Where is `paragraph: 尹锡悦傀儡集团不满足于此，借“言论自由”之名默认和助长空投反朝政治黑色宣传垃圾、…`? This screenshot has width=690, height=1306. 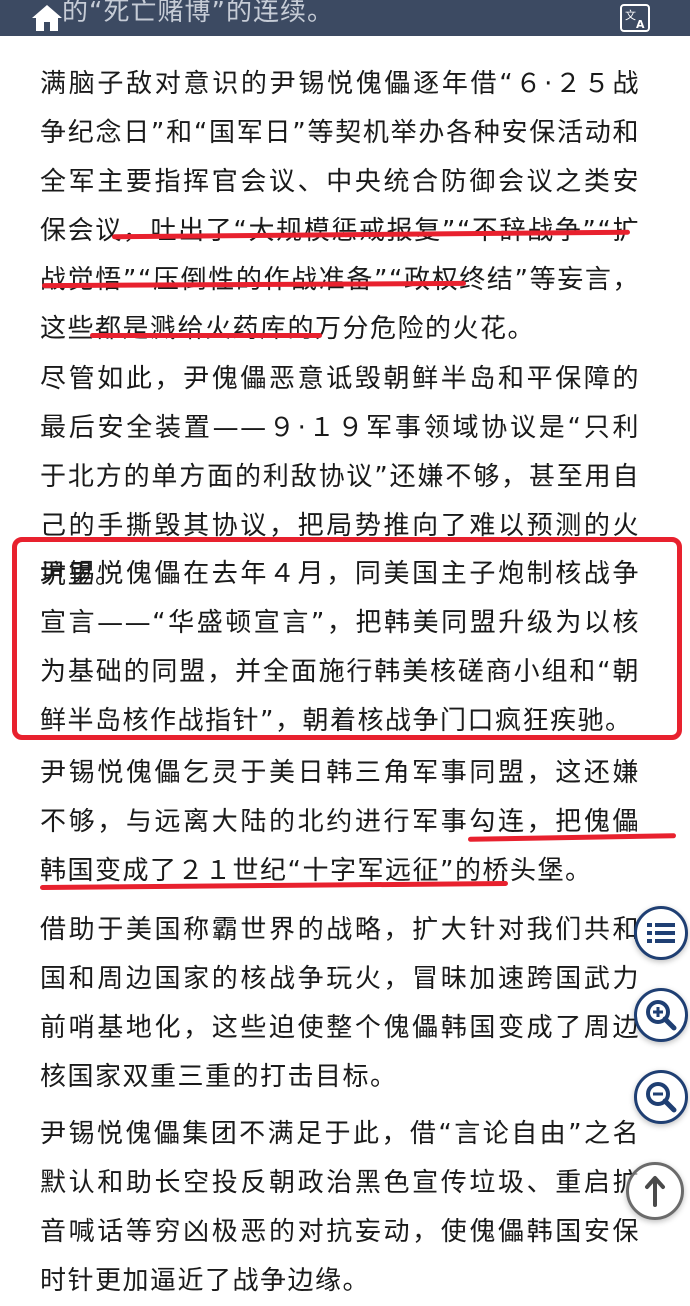 paragraph: 尹锡悦傀儡集团不满足于此，借“言论自由”之名默认和助长空投反朝政治黑色宣传垃圾、… is located at coordinates (340, 1207).